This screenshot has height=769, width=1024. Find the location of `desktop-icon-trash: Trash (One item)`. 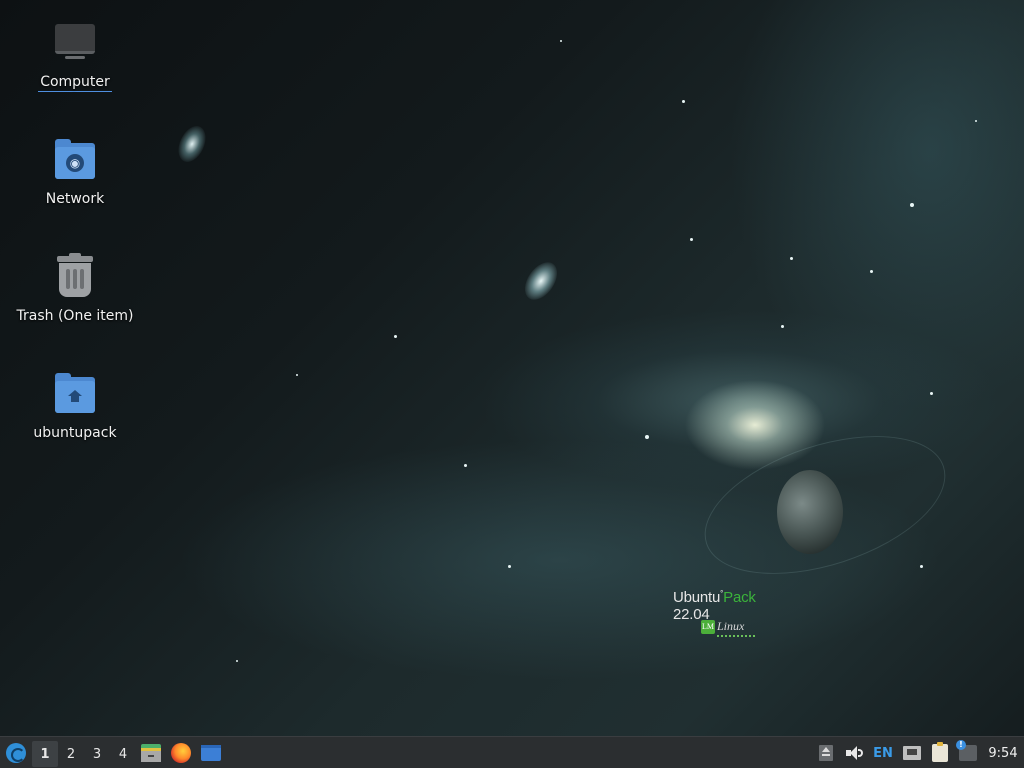

desktop-icon-trash: Trash (One item) is located at coordinates (75, 289).